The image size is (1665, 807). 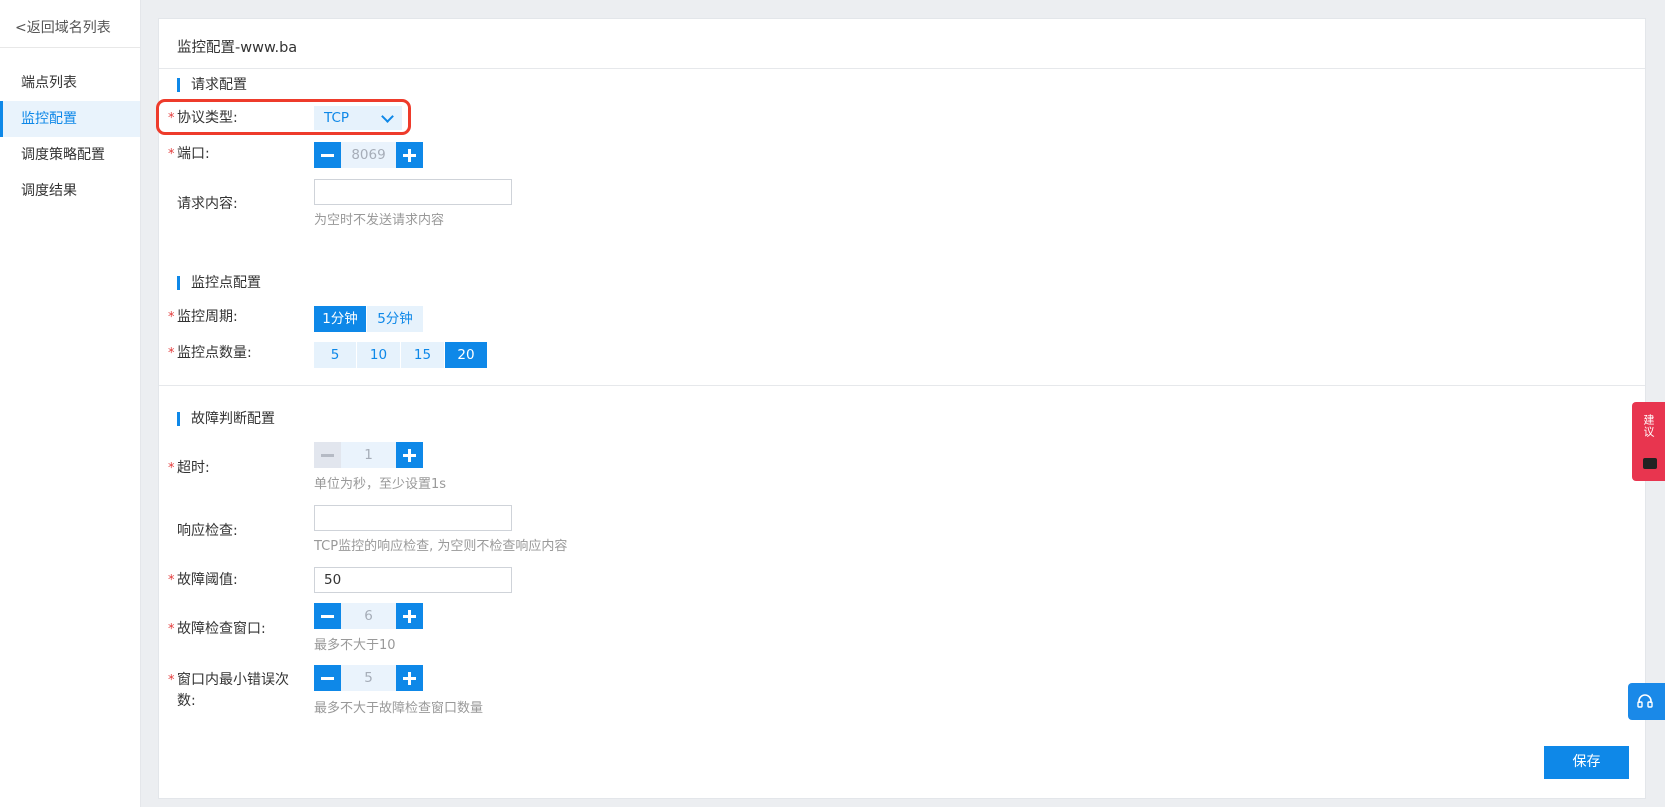 What do you see at coordinates (1648, 441) in the screenshot?
I see `feedback-tab: 建议` at bounding box center [1648, 441].